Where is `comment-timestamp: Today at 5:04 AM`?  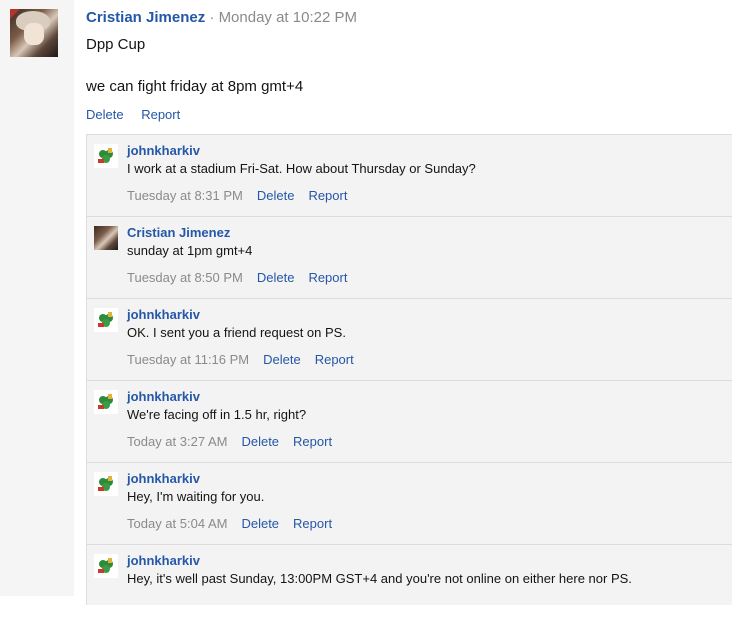
comment-timestamp: Today at 5:04 AM is located at coordinates (177, 523).